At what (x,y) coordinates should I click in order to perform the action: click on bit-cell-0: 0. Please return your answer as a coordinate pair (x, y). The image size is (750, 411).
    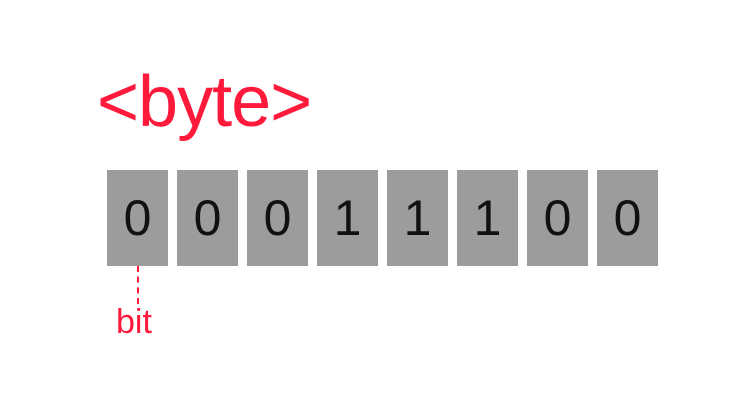
    Looking at the image, I should click on (137, 218).